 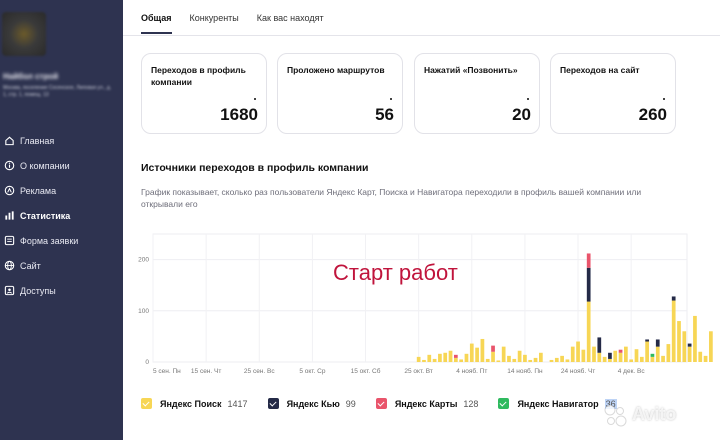 What do you see at coordinates (61, 265) in the screenshot?
I see `sidebar-item-site: Сайт` at bounding box center [61, 265].